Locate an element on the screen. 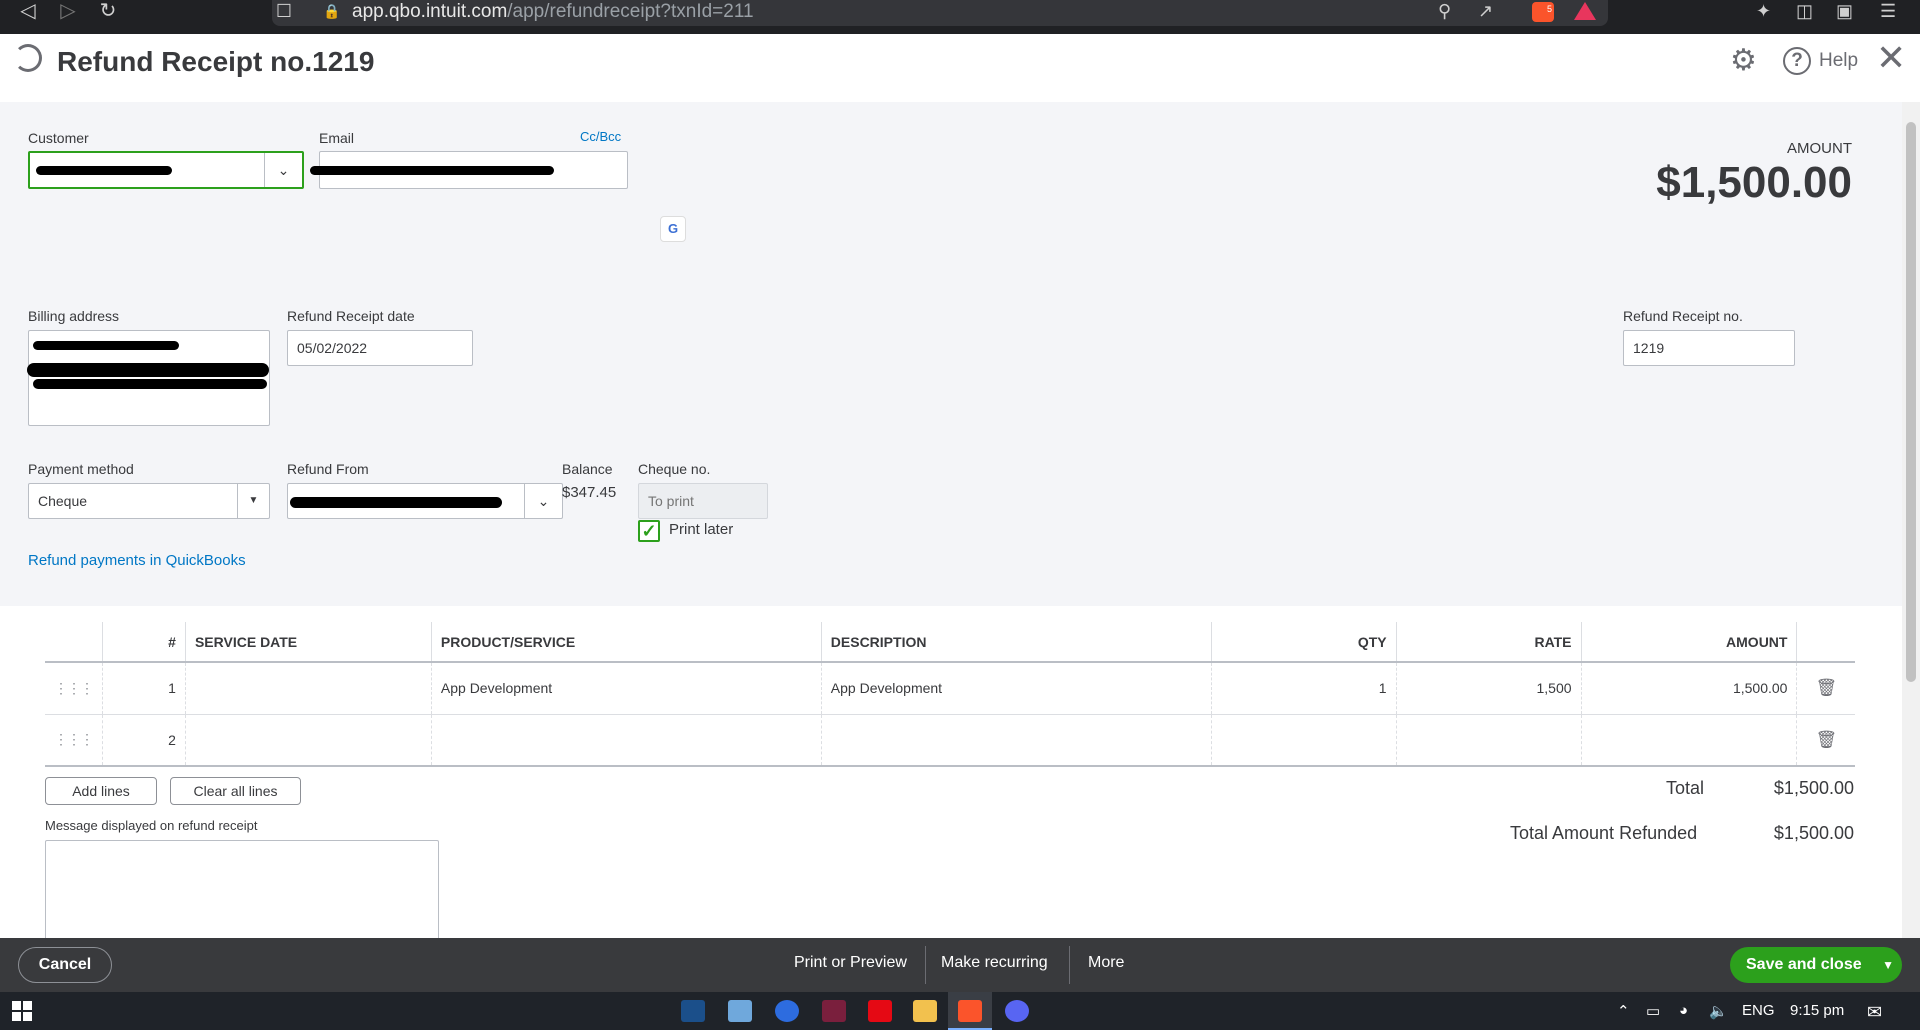  cancel-button: Cancel is located at coordinates (65, 965).